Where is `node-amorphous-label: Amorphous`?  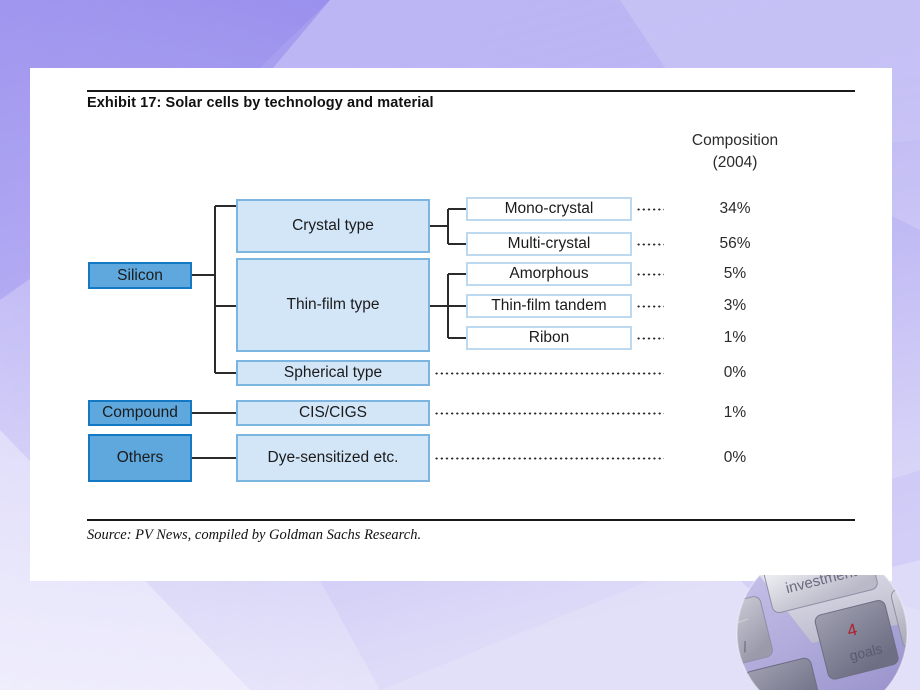
node-amorphous-label: Amorphous is located at coordinates (549, 273).